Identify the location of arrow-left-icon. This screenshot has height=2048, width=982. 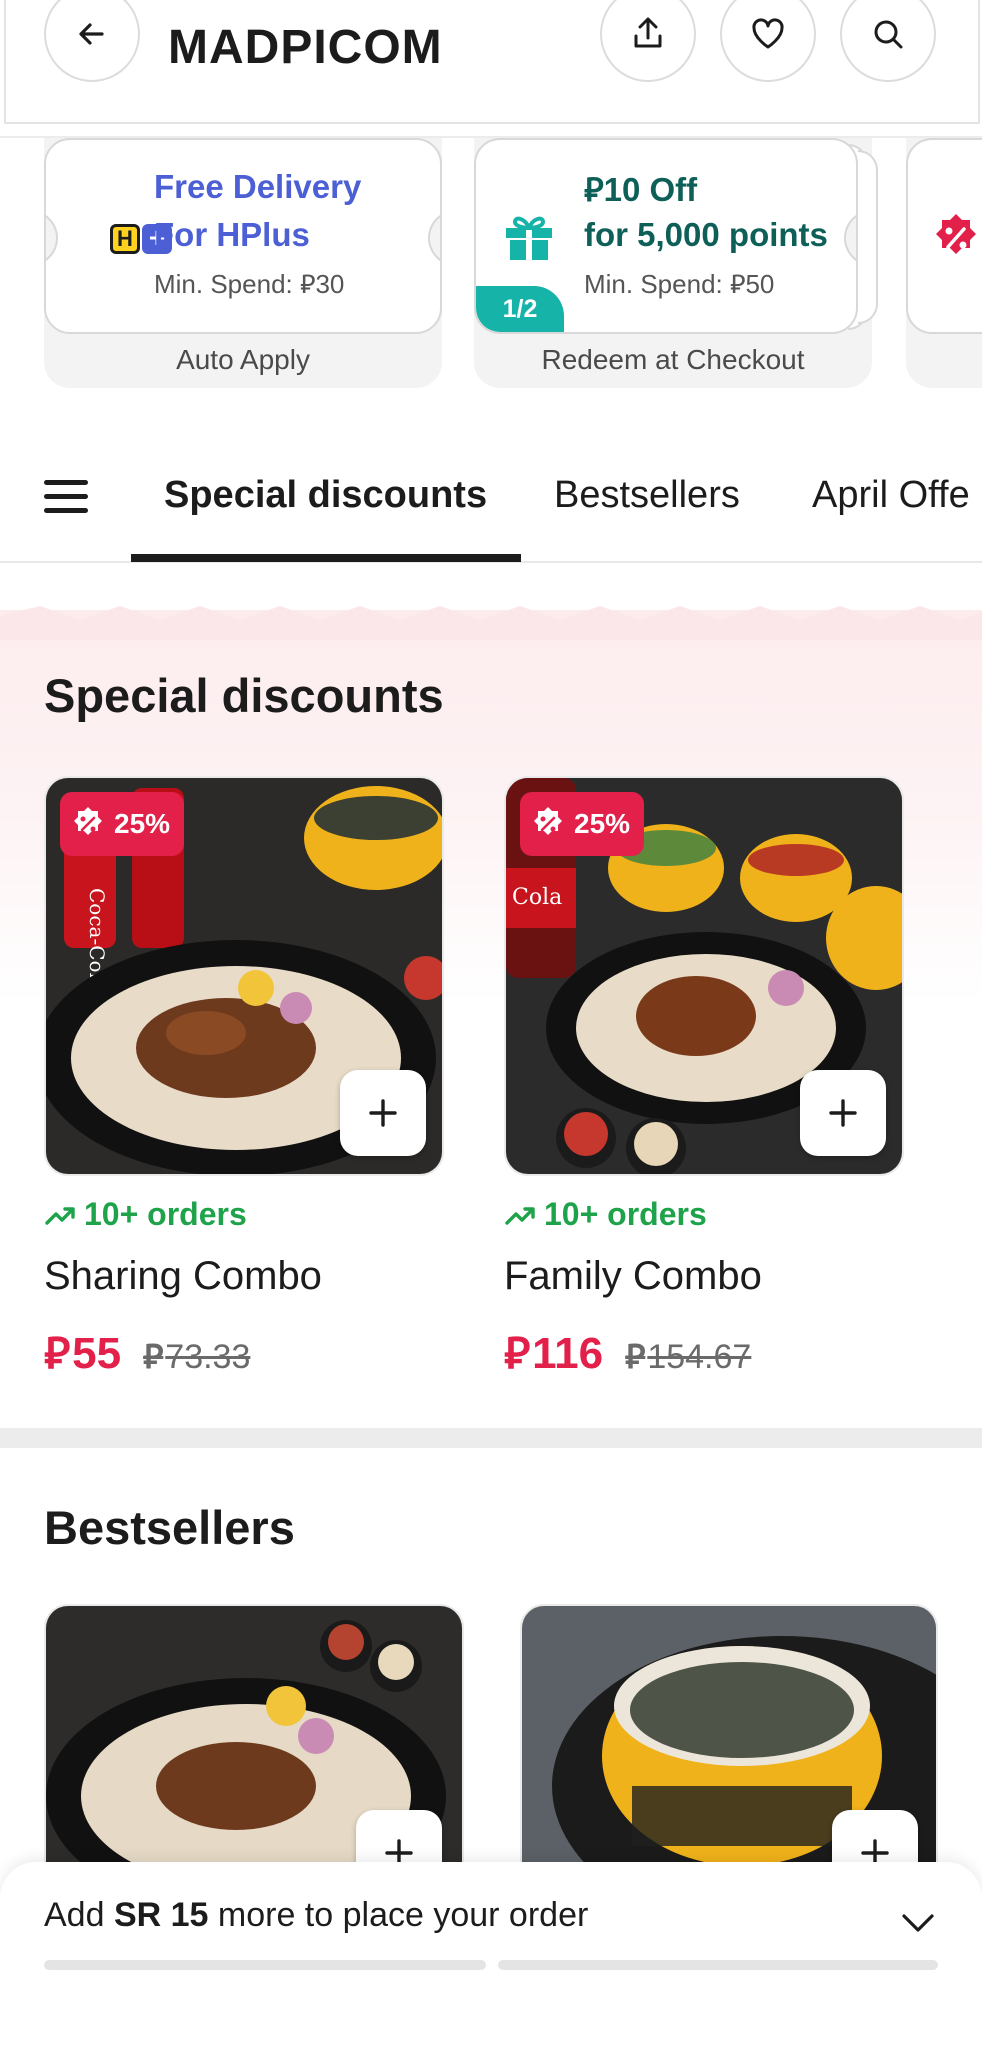
(91, 34).